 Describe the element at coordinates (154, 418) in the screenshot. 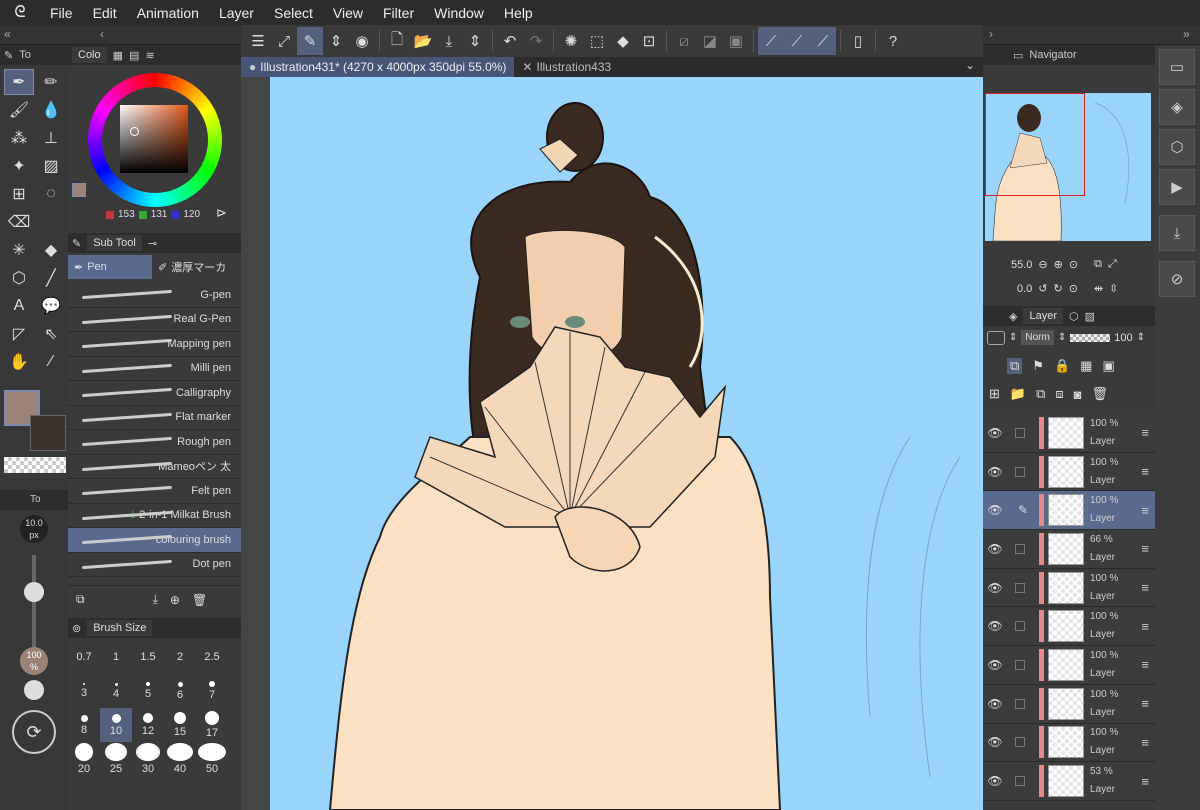

I see `list-item: Flat marker` at that location.